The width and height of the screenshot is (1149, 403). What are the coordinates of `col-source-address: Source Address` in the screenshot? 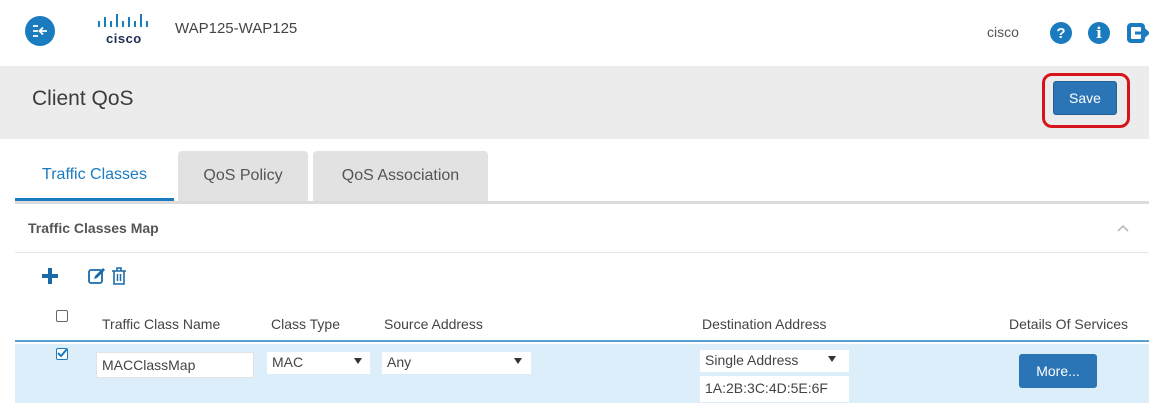 It's located at (433, 324).